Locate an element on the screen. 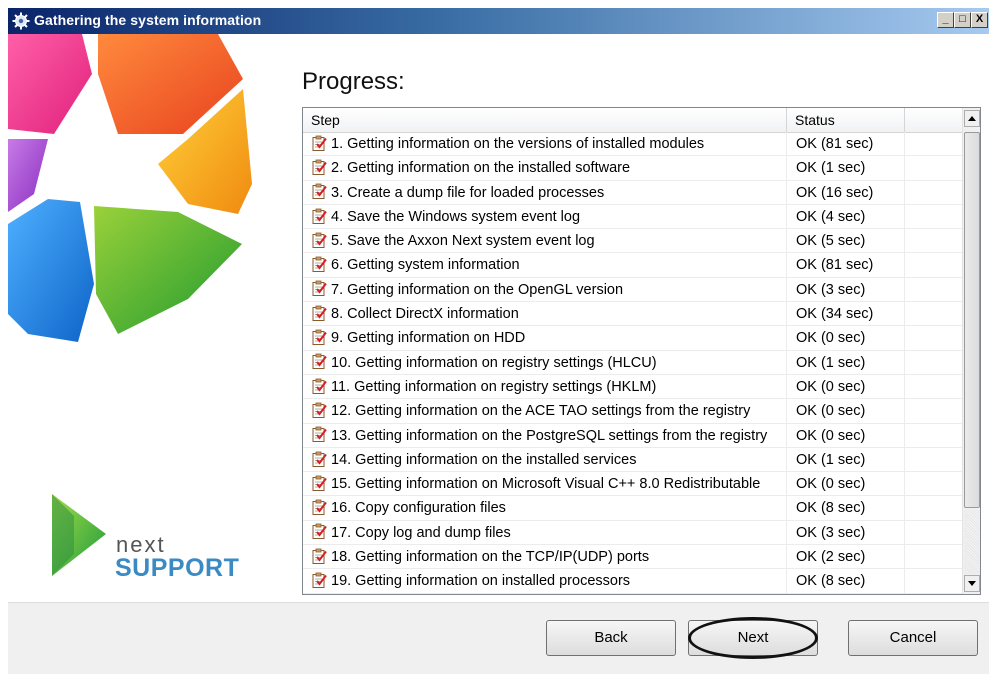 The width and height of the screenshot is (989, 674). status-cell: OK (4 sec) is located at coordinates (846, 216).